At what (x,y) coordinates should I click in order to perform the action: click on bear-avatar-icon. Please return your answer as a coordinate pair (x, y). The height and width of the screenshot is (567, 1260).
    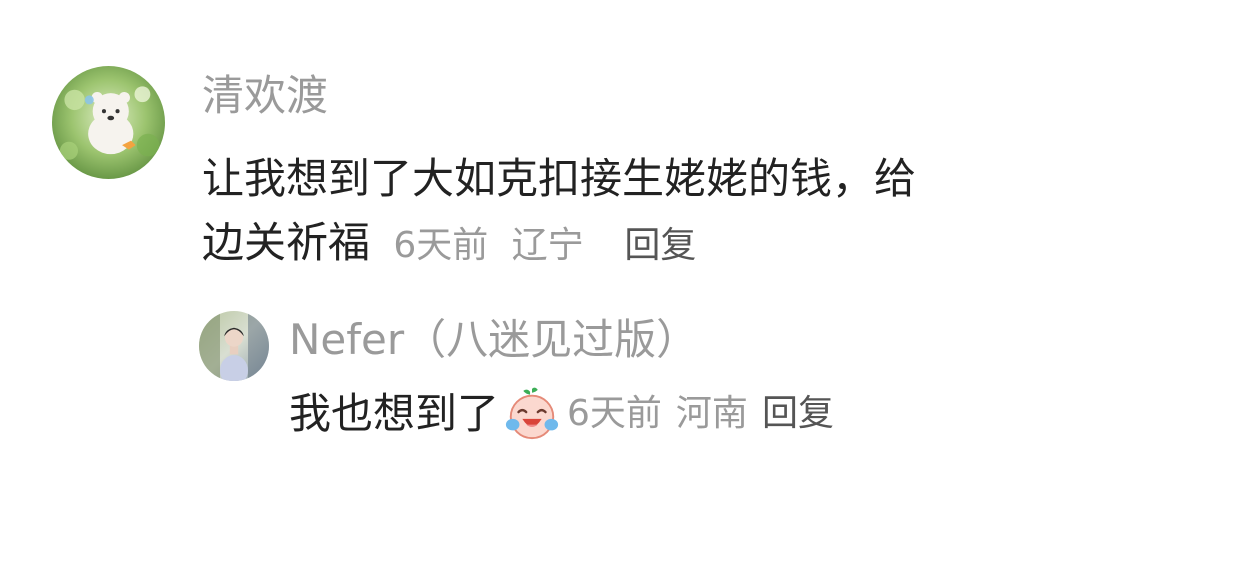
    Looking at the image, I should click on (108, 122).